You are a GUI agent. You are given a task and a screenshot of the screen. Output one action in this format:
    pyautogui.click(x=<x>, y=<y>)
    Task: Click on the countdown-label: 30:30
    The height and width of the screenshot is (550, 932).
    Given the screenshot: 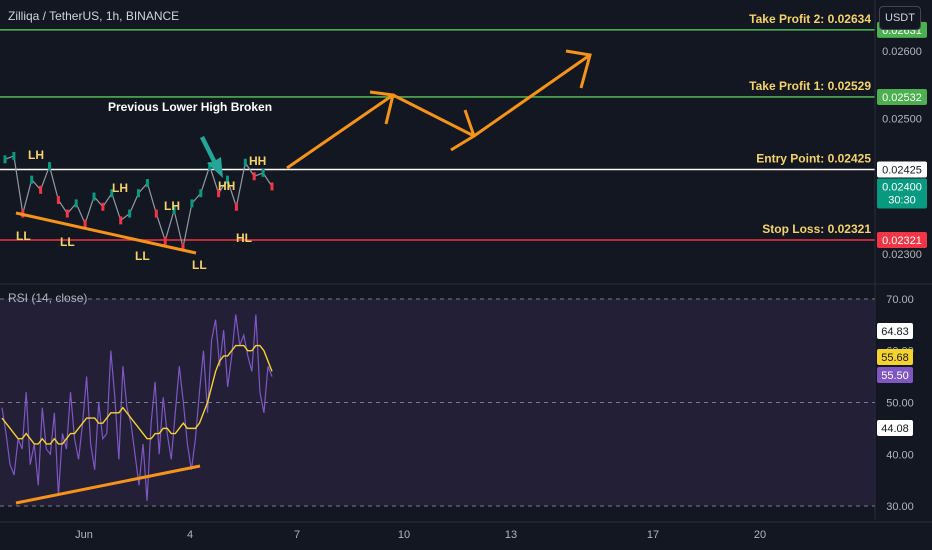 What is the action you would take?
    pyautogui.click(x=902, y=200)
    